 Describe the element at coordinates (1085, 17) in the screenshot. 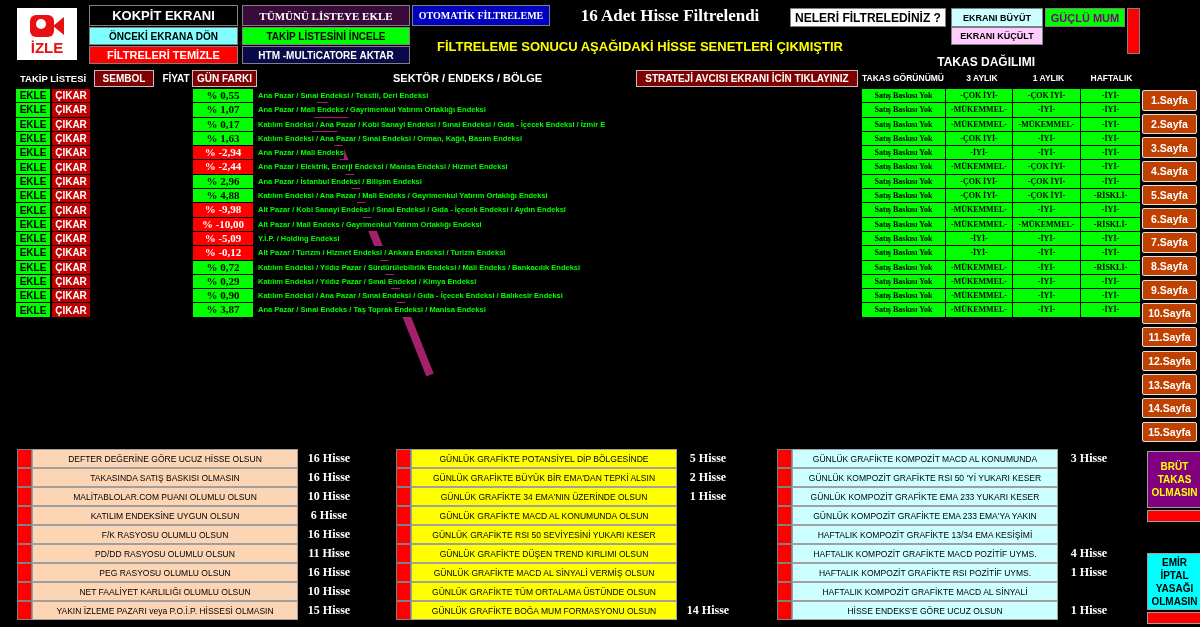

I see `strong-candle-button: GÜÇLÜ MUM` at that location.